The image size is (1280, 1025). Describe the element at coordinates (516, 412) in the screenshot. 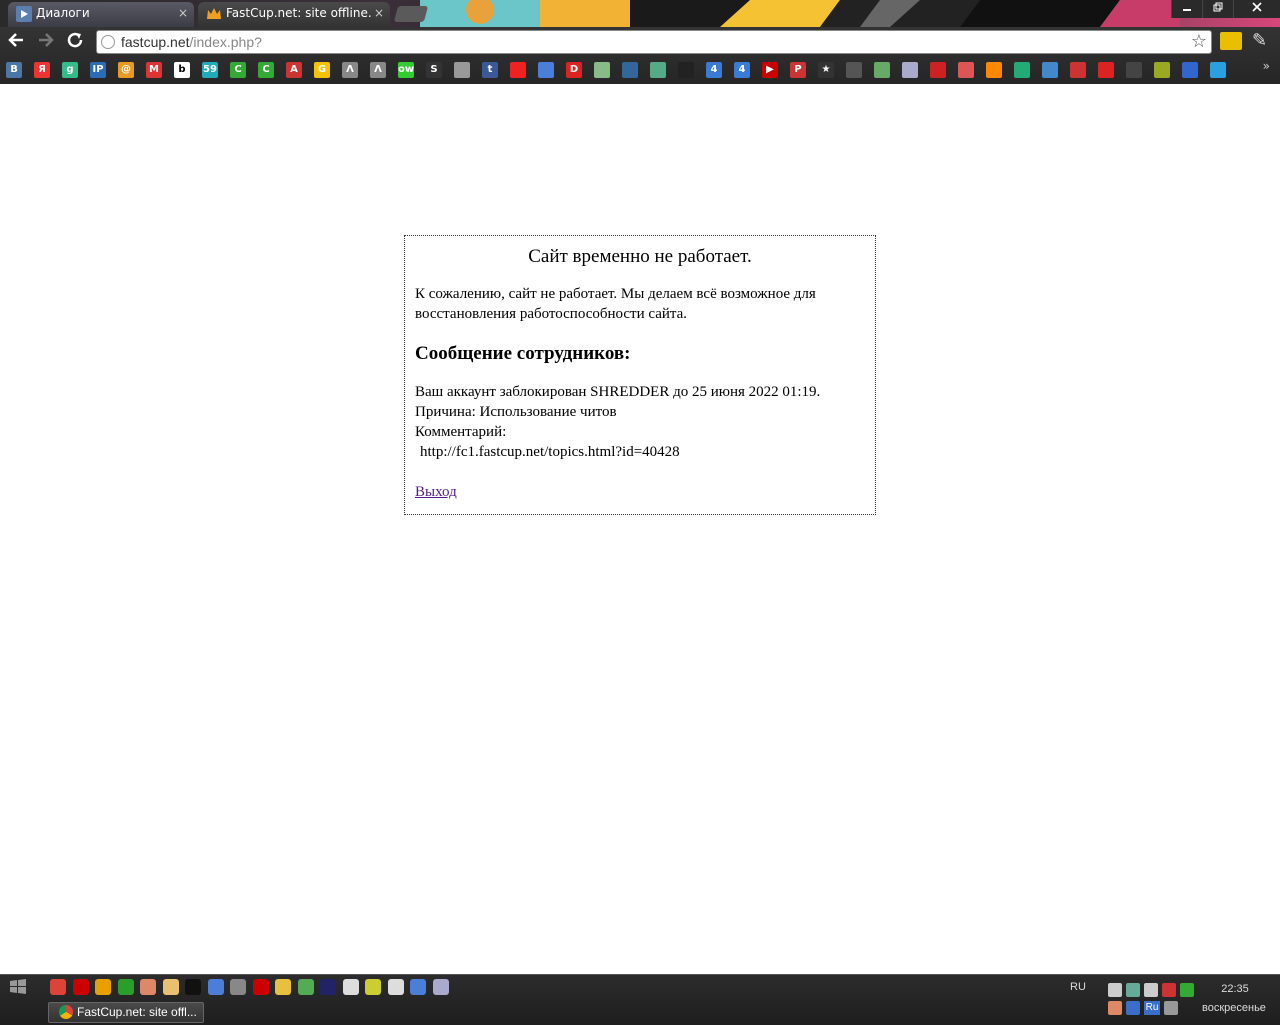

I see `reason-line: Причина: Использование читов` at that location.